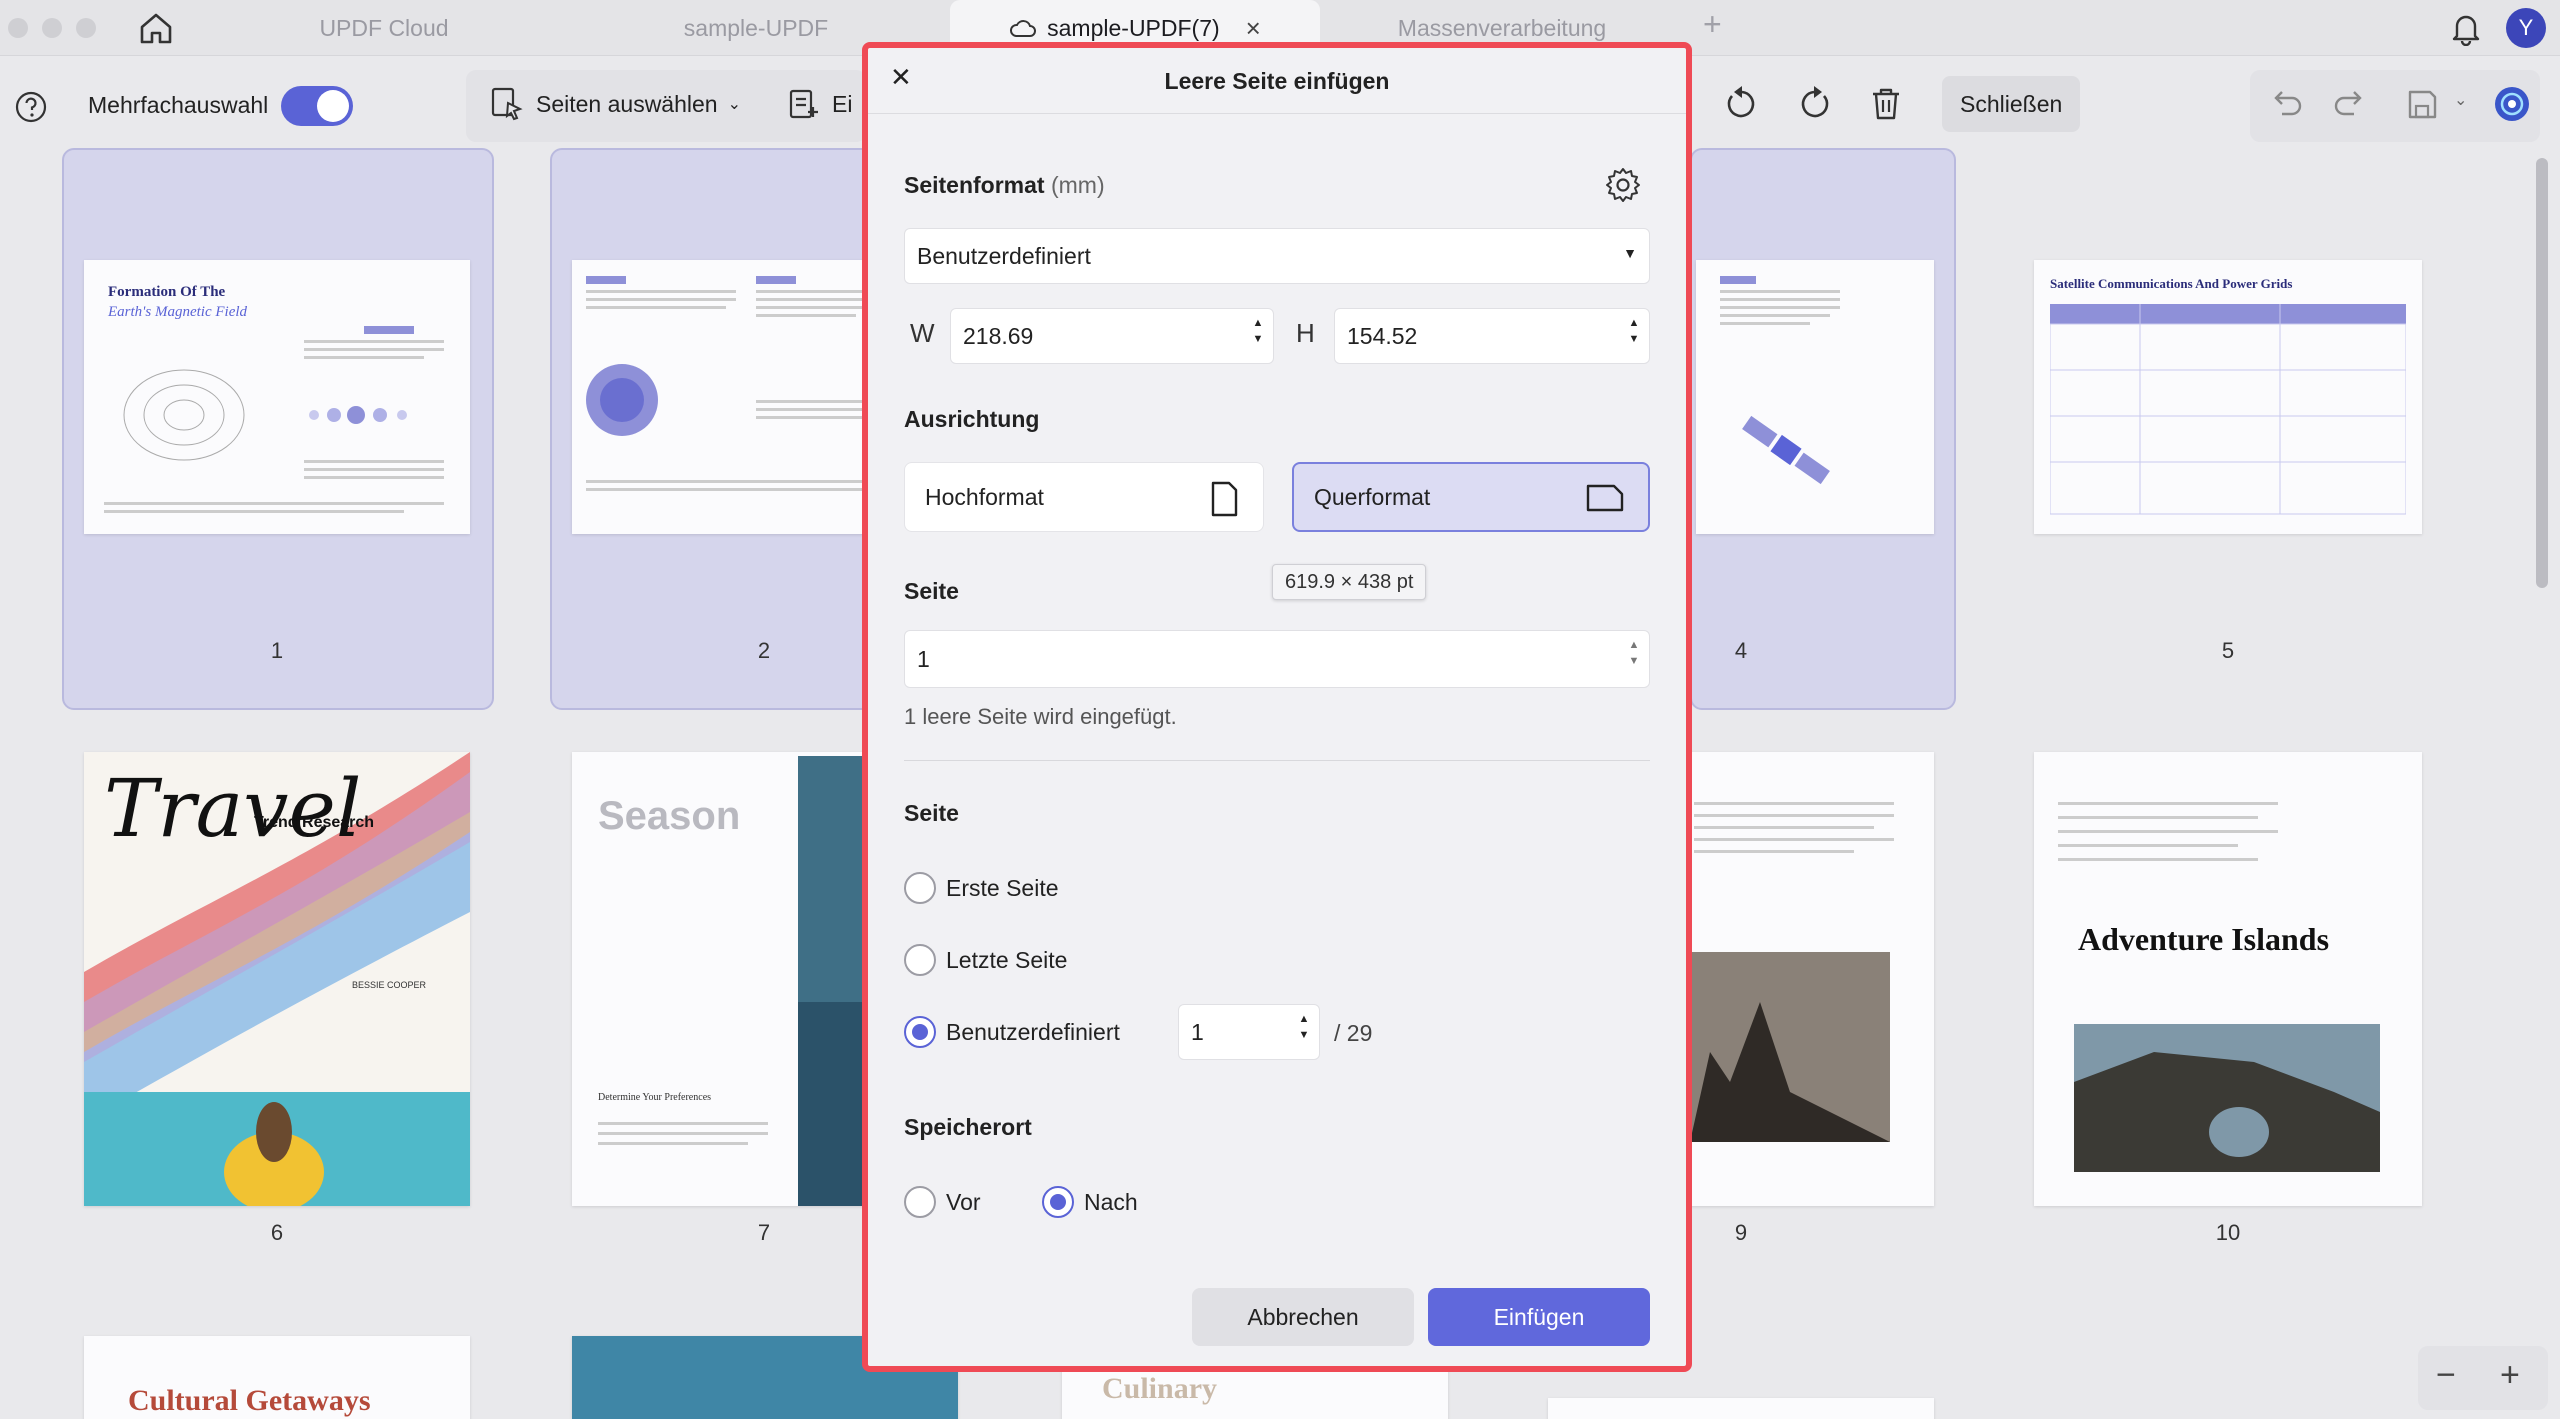  Describe the element at coordinates (2460, 100) in the screenshot. I see `save-menu-chevron-icon: ⌄` at that location.